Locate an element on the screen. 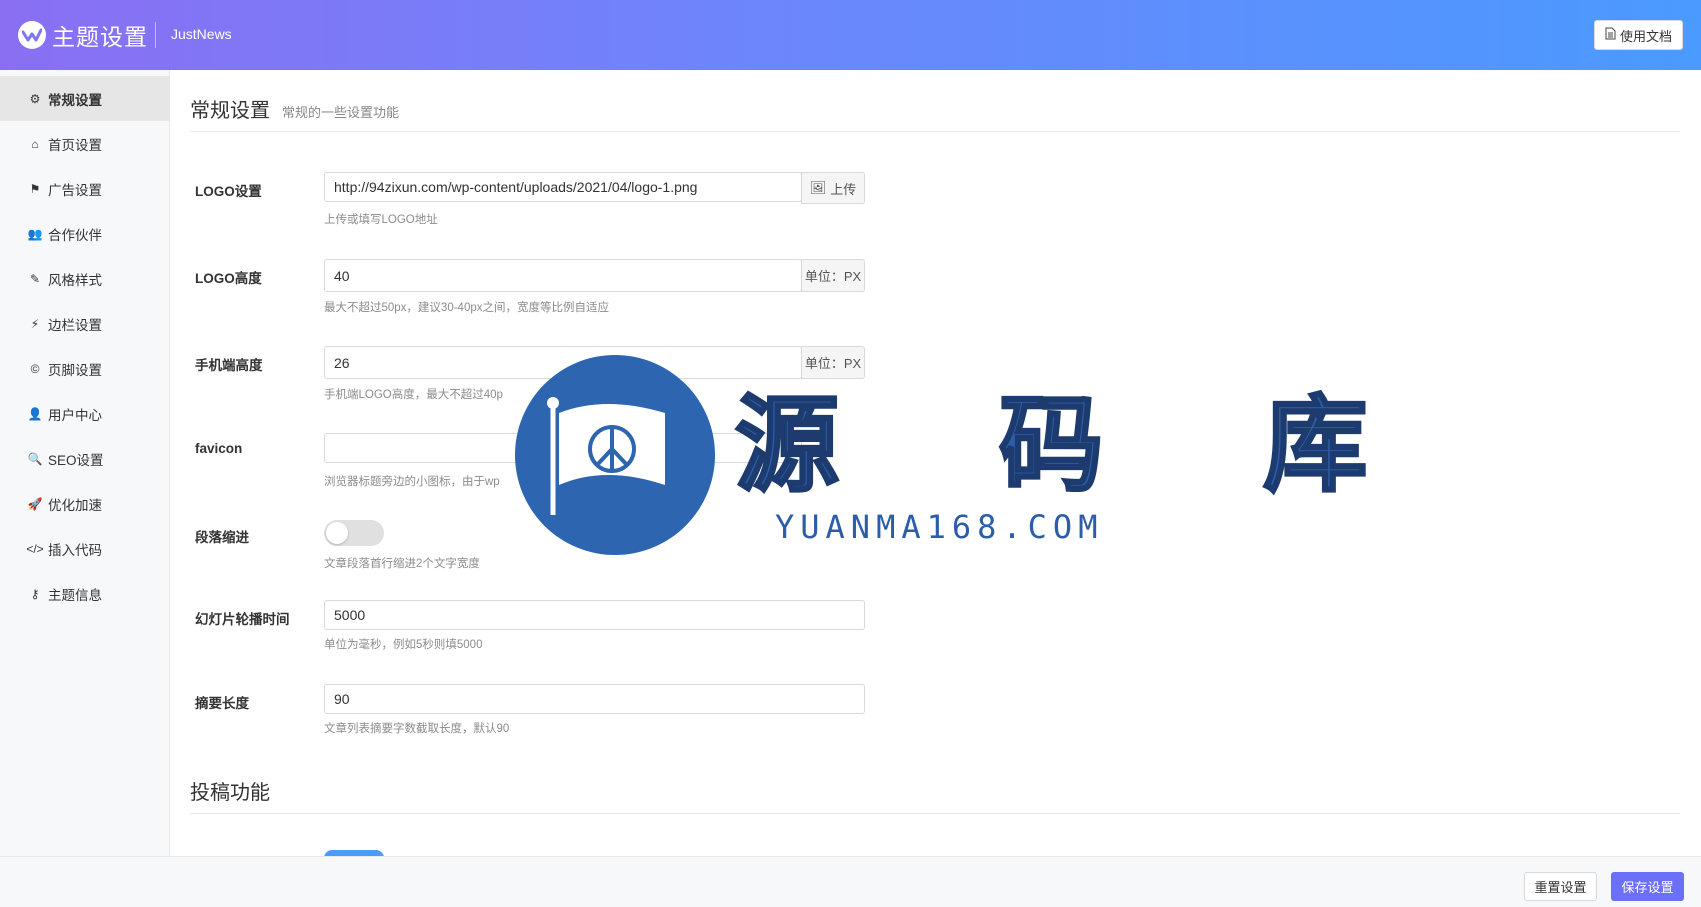 The height and width of the screenshot is (907, 1701). sidebar-item-seo: 🔍 SEO设置 is located at coordinates (84, 458).